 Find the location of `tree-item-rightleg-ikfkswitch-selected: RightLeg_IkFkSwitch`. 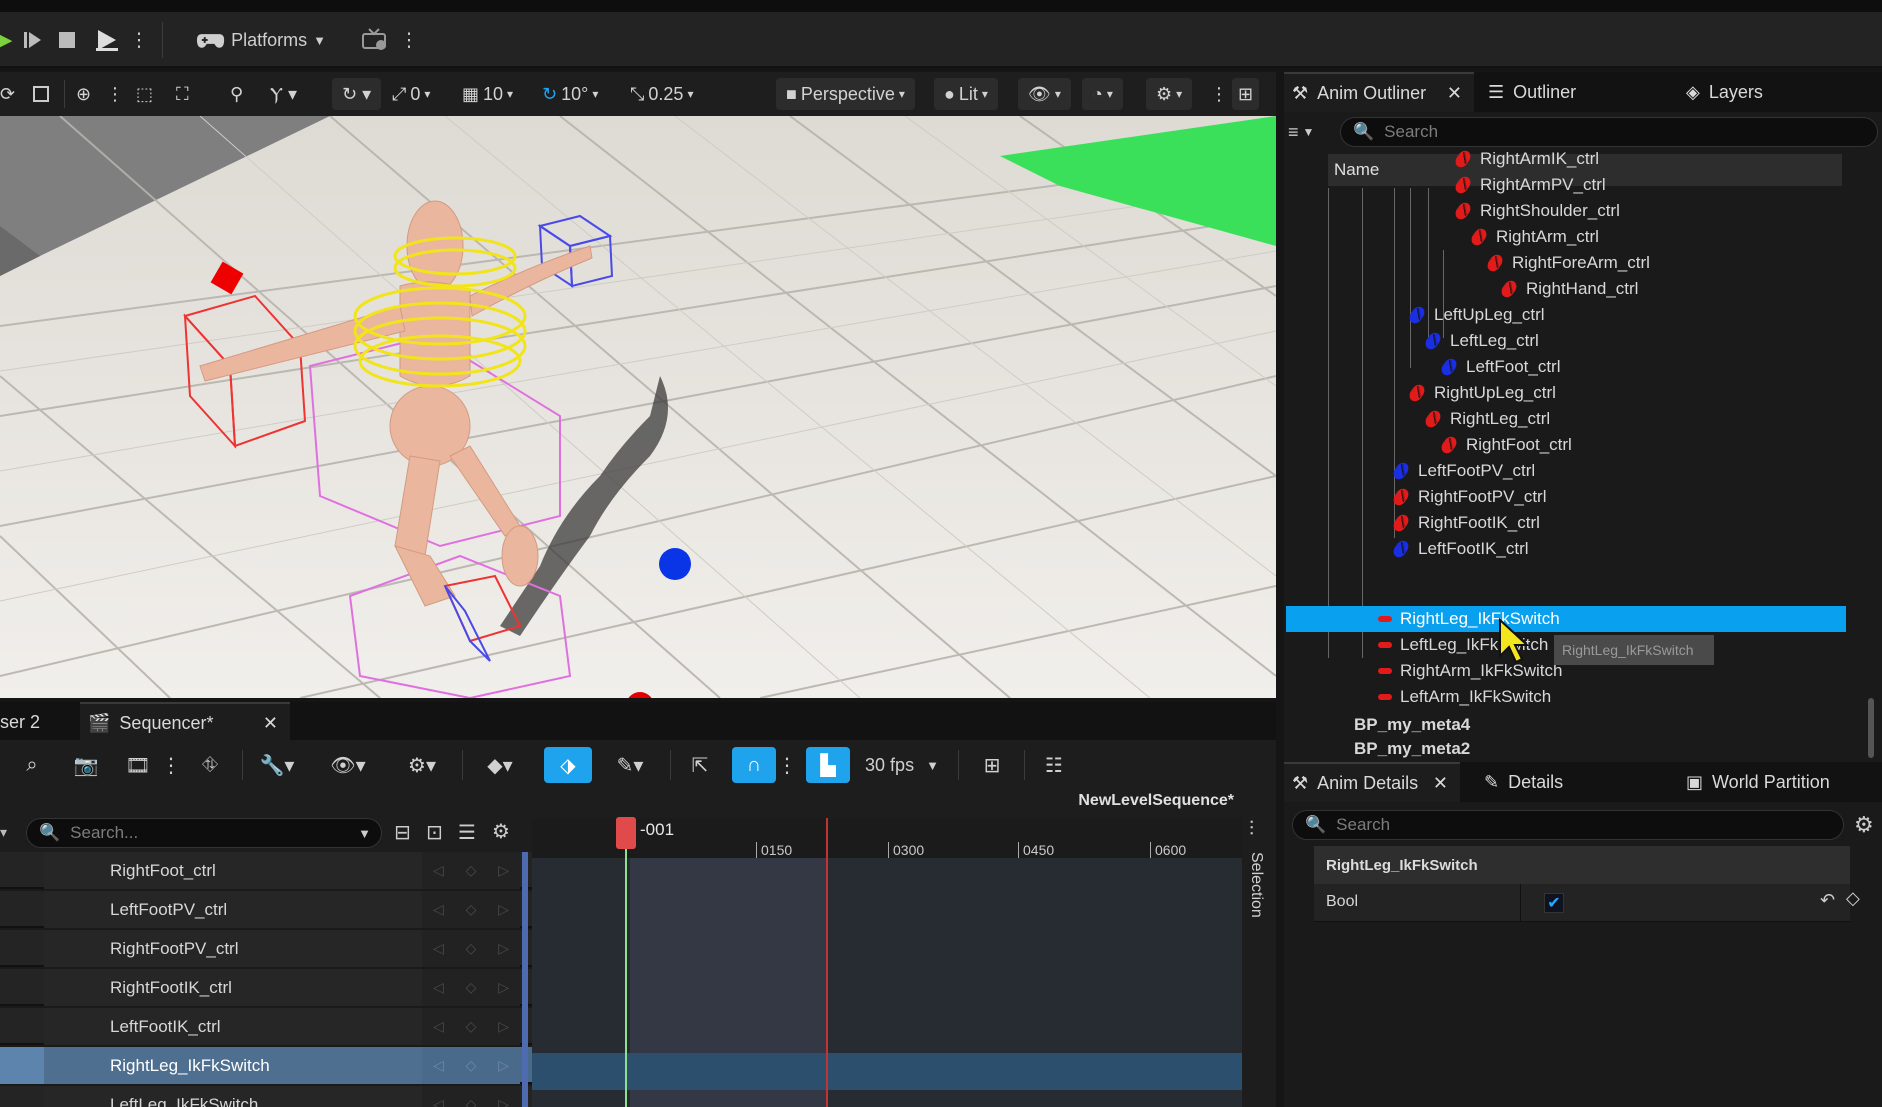

tree-item-rightleg-ikfkswitch-selected: RightLeg_IkFkSwitch is located at coordinates (1566, 619).